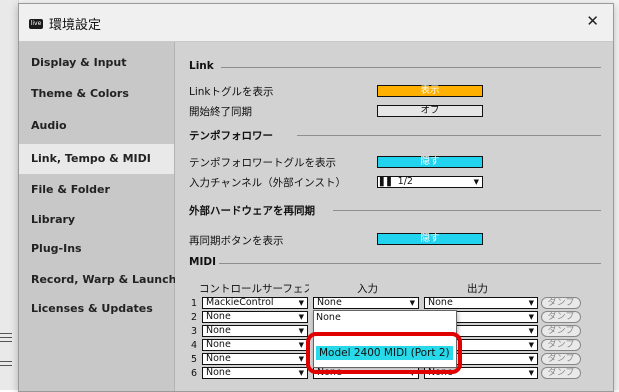  Describe the element at coordinates (592, 21) in the screenshot. I see `close-icon: ✕` at that location.